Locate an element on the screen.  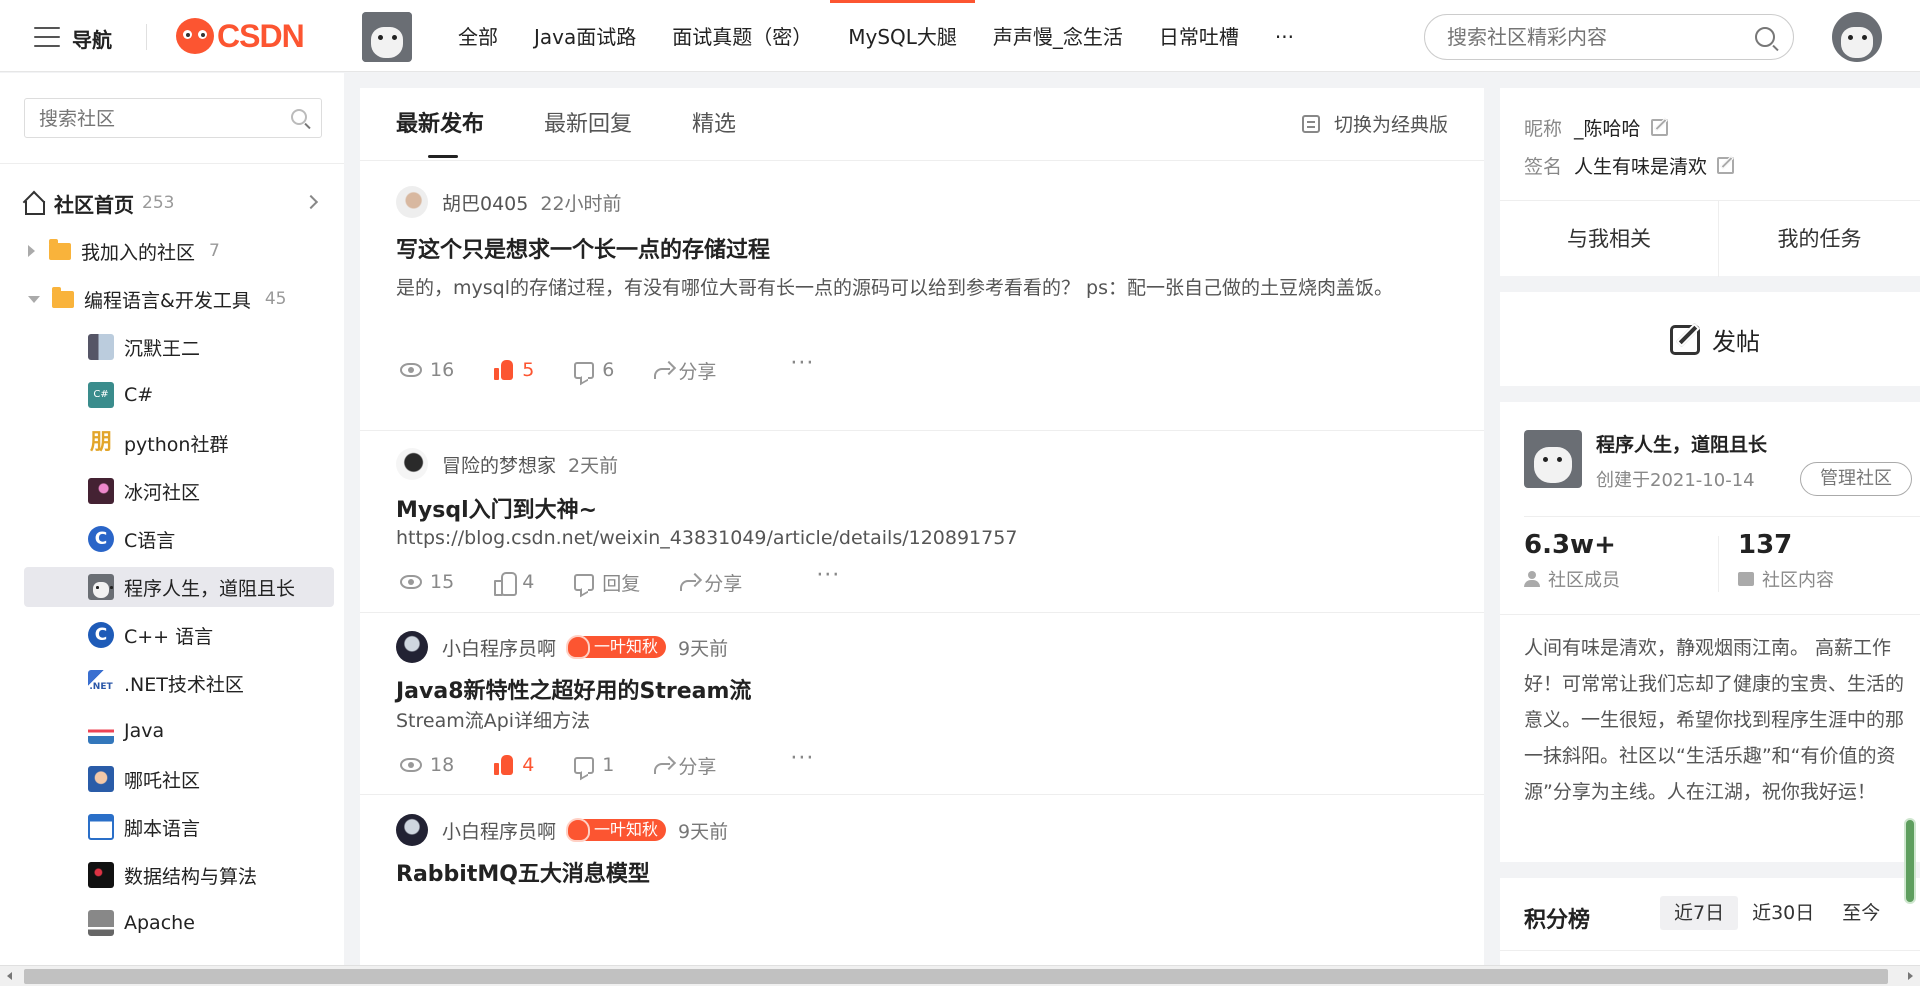
manage-community-button: 管理社区 is located at coordinates (1856, 479).